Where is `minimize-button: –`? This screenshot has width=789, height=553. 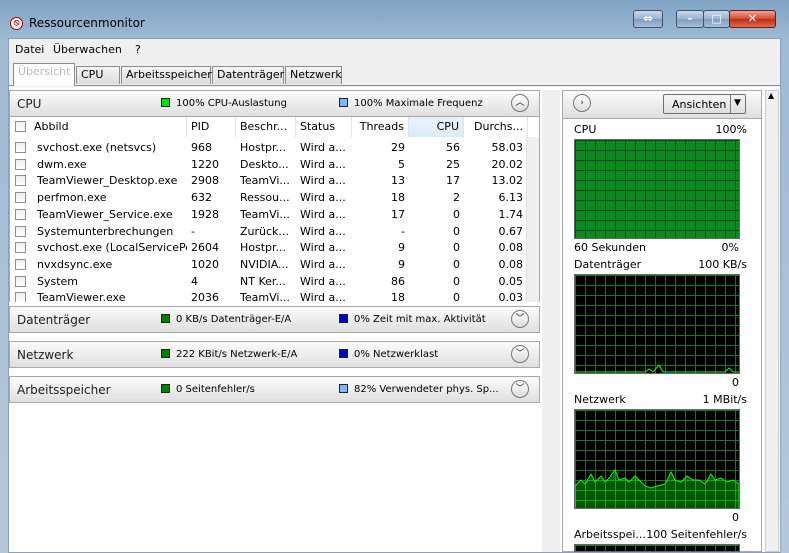 minimize-button: – is located at coordinates (690, 19).